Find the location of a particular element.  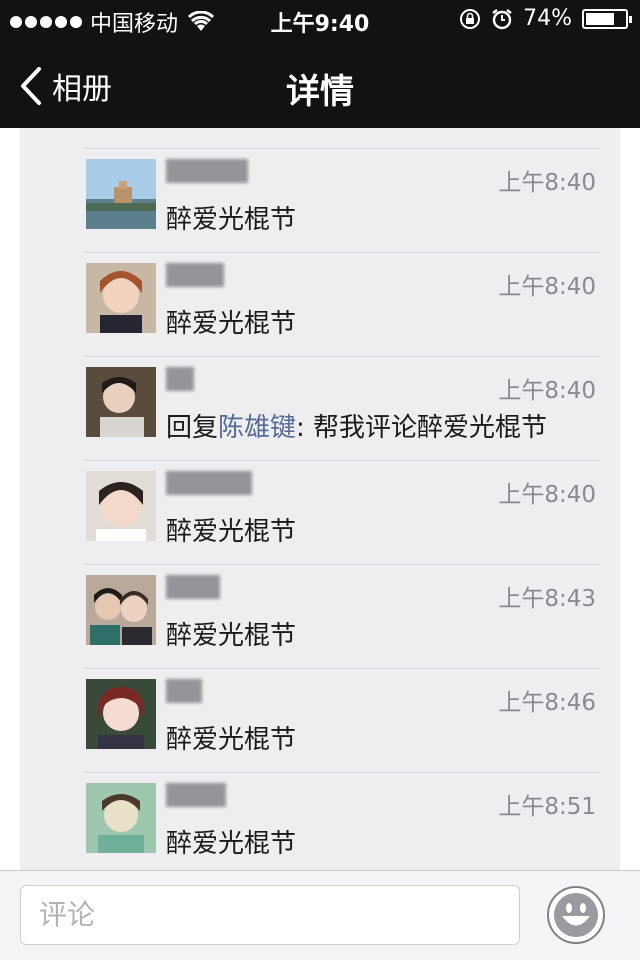

comment-row: 上午8:43 醉爱光棍节 is located at coordinates (342, 616).